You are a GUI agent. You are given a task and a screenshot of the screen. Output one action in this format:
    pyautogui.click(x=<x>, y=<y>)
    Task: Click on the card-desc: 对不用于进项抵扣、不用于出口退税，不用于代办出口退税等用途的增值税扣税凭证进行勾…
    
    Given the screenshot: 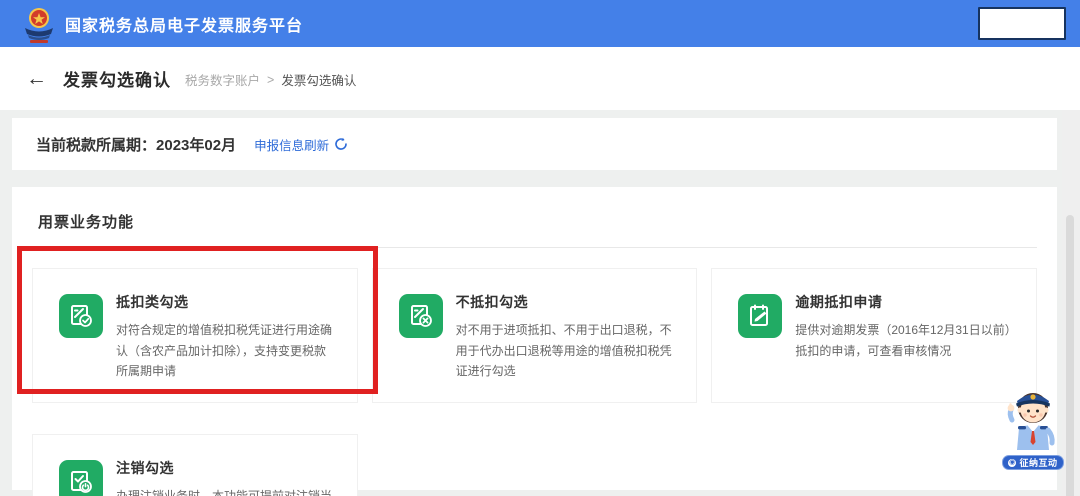 What is the action you would take?
    pyautogui.click(x=563, y=351)
    